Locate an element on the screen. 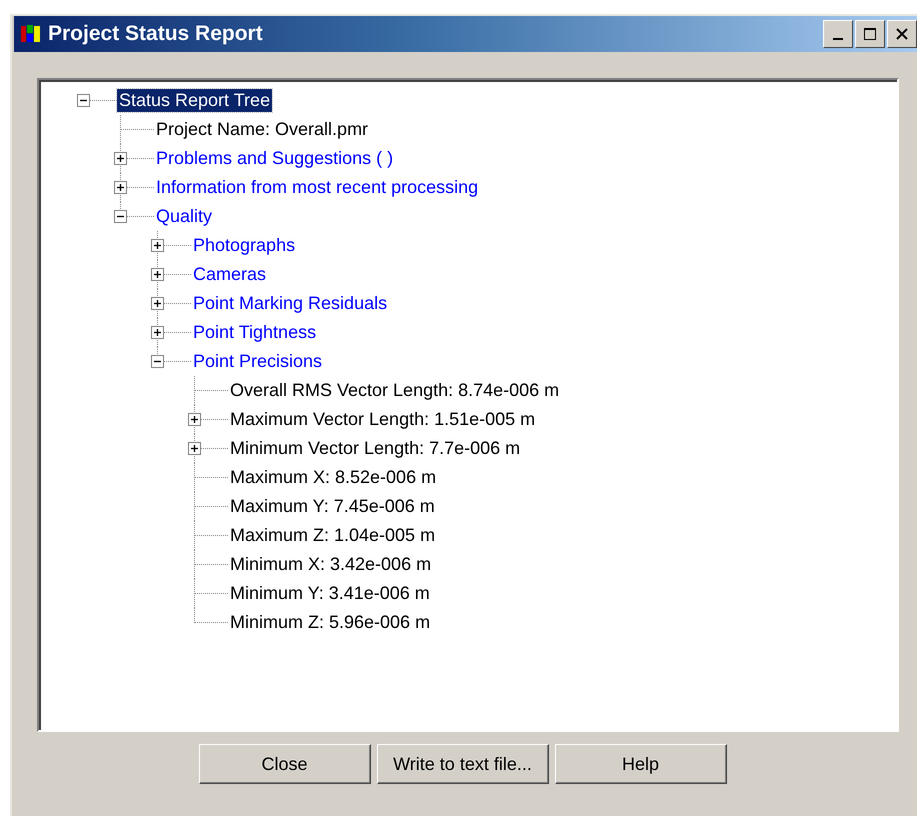  minimize-icon is located at coordinates (838, 39).